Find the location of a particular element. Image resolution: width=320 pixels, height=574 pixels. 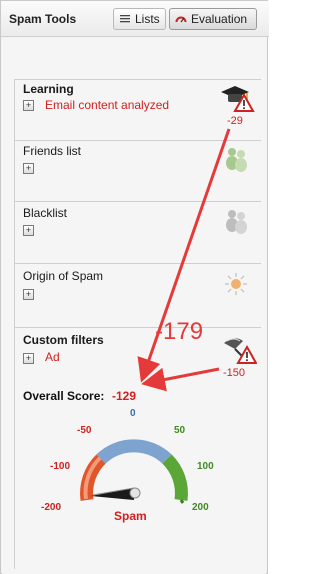

annotation-total: -179 is located at coordinates (179, 331).